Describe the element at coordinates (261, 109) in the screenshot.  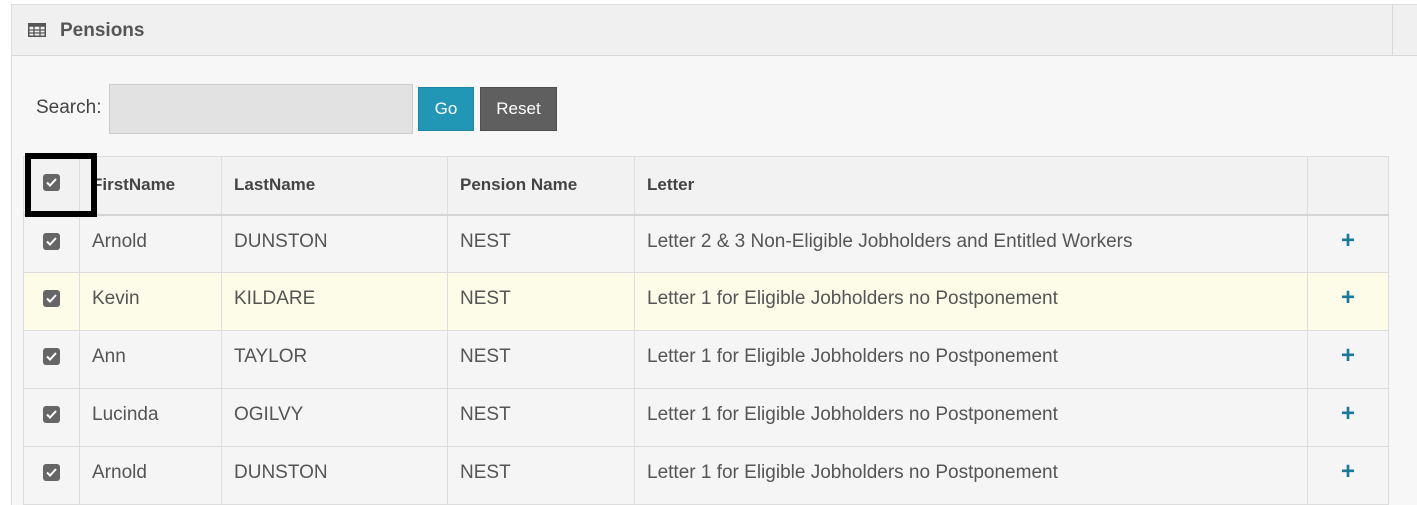
I see `search-input` at that location.